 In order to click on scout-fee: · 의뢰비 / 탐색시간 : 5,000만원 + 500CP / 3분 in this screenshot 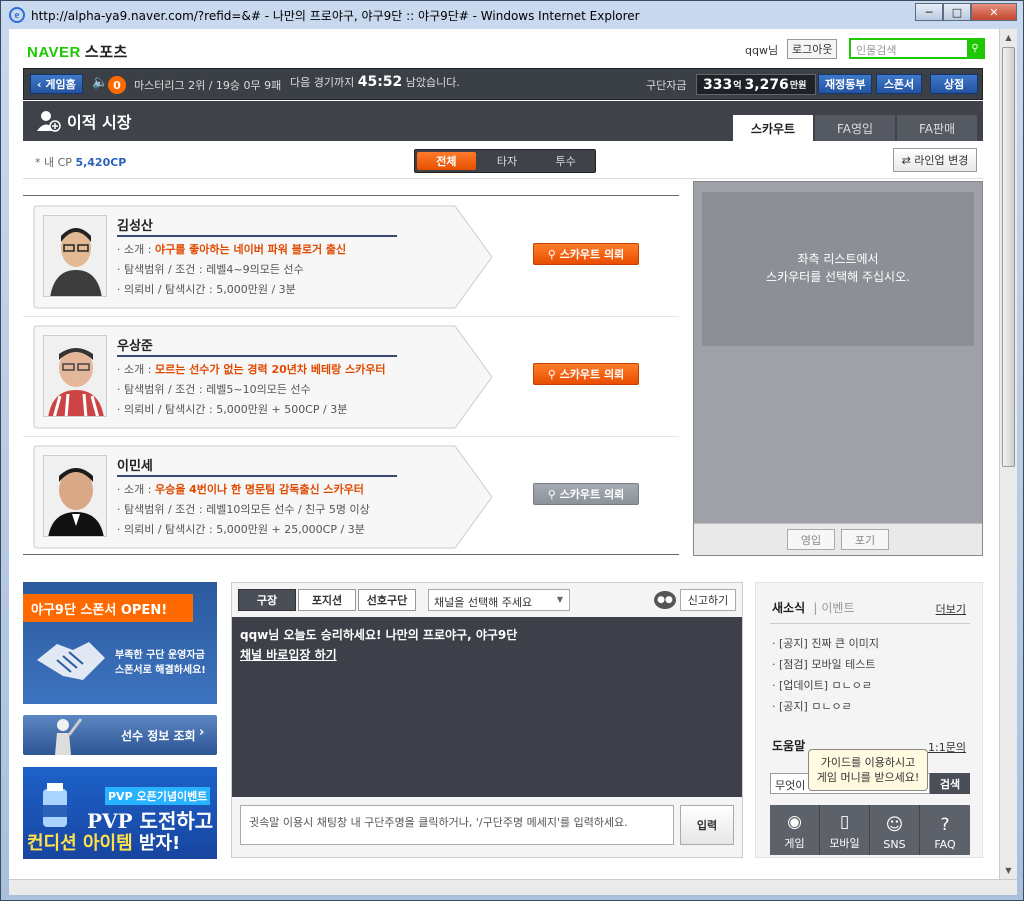, I will do `click(232, 409)`.